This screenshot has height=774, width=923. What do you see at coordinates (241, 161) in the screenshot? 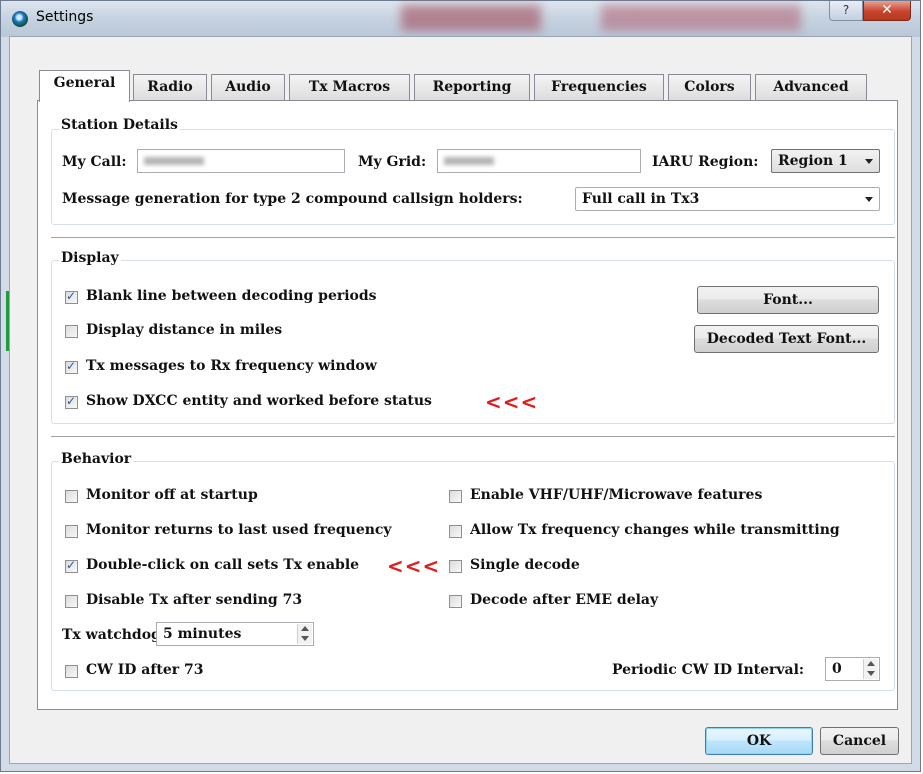
I see `my-call-input` at bounding box center [241, 161].